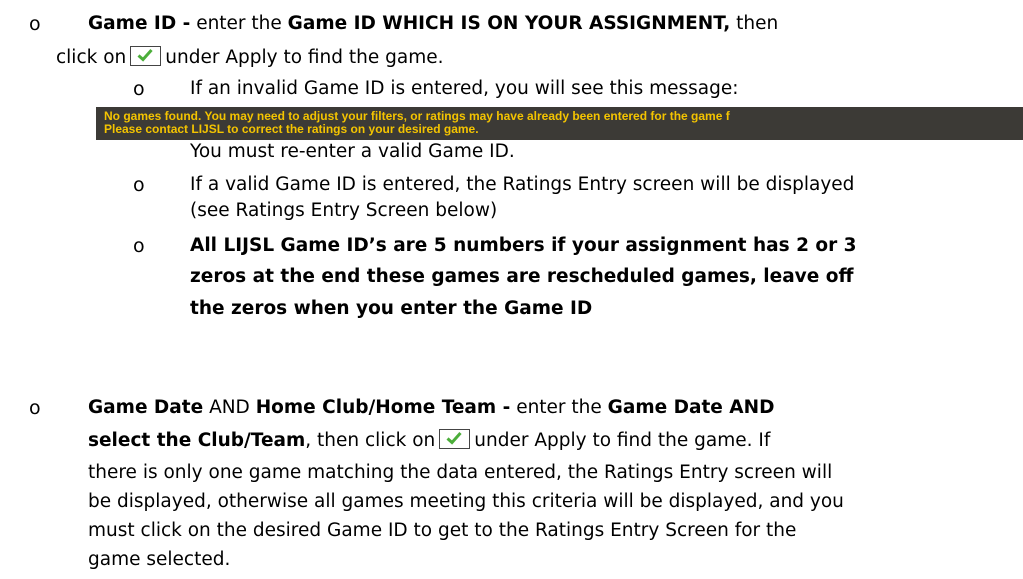 This screenshot has width=1023, height=579. What do you see at coordinates (139, 23) in the screenshot?
I see `game-id-label: Game ID -` at bounding box center [139, 23].